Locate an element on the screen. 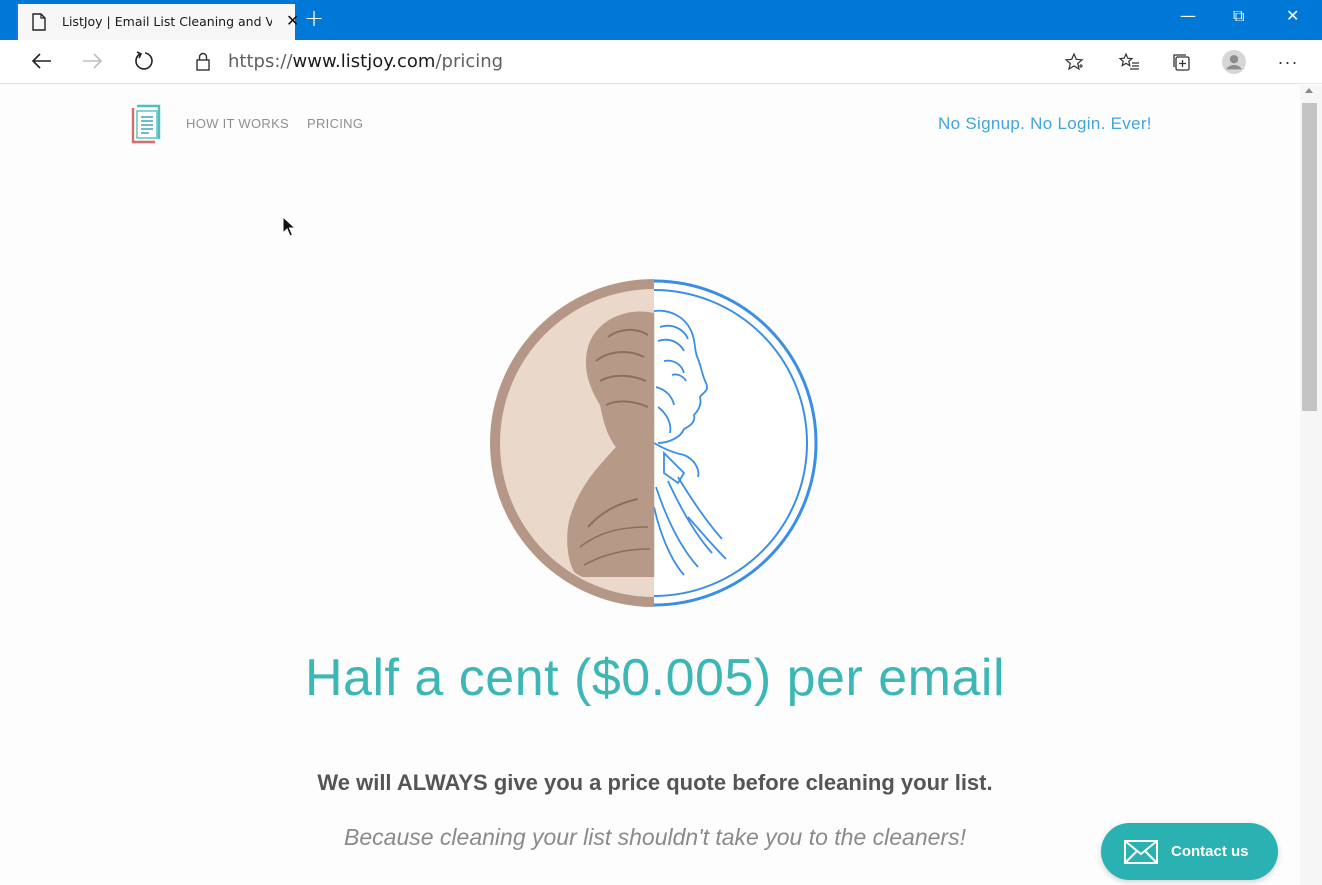  back-icon is located at coordinates (41, 61).